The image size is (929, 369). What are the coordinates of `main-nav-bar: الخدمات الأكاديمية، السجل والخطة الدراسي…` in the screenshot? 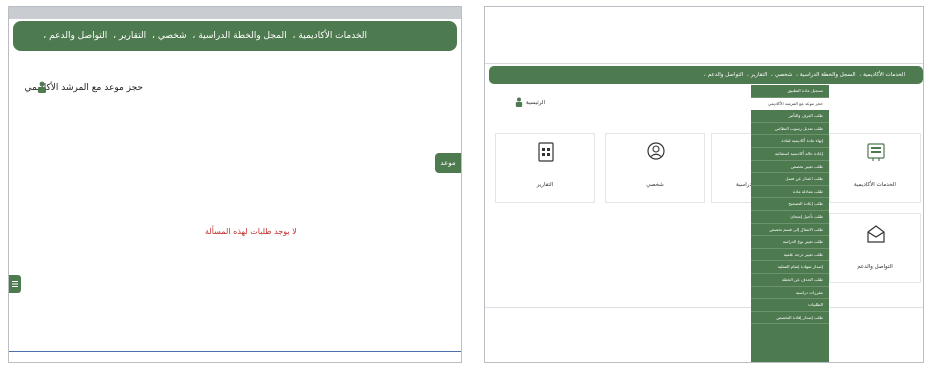 It's located at (706, 75).